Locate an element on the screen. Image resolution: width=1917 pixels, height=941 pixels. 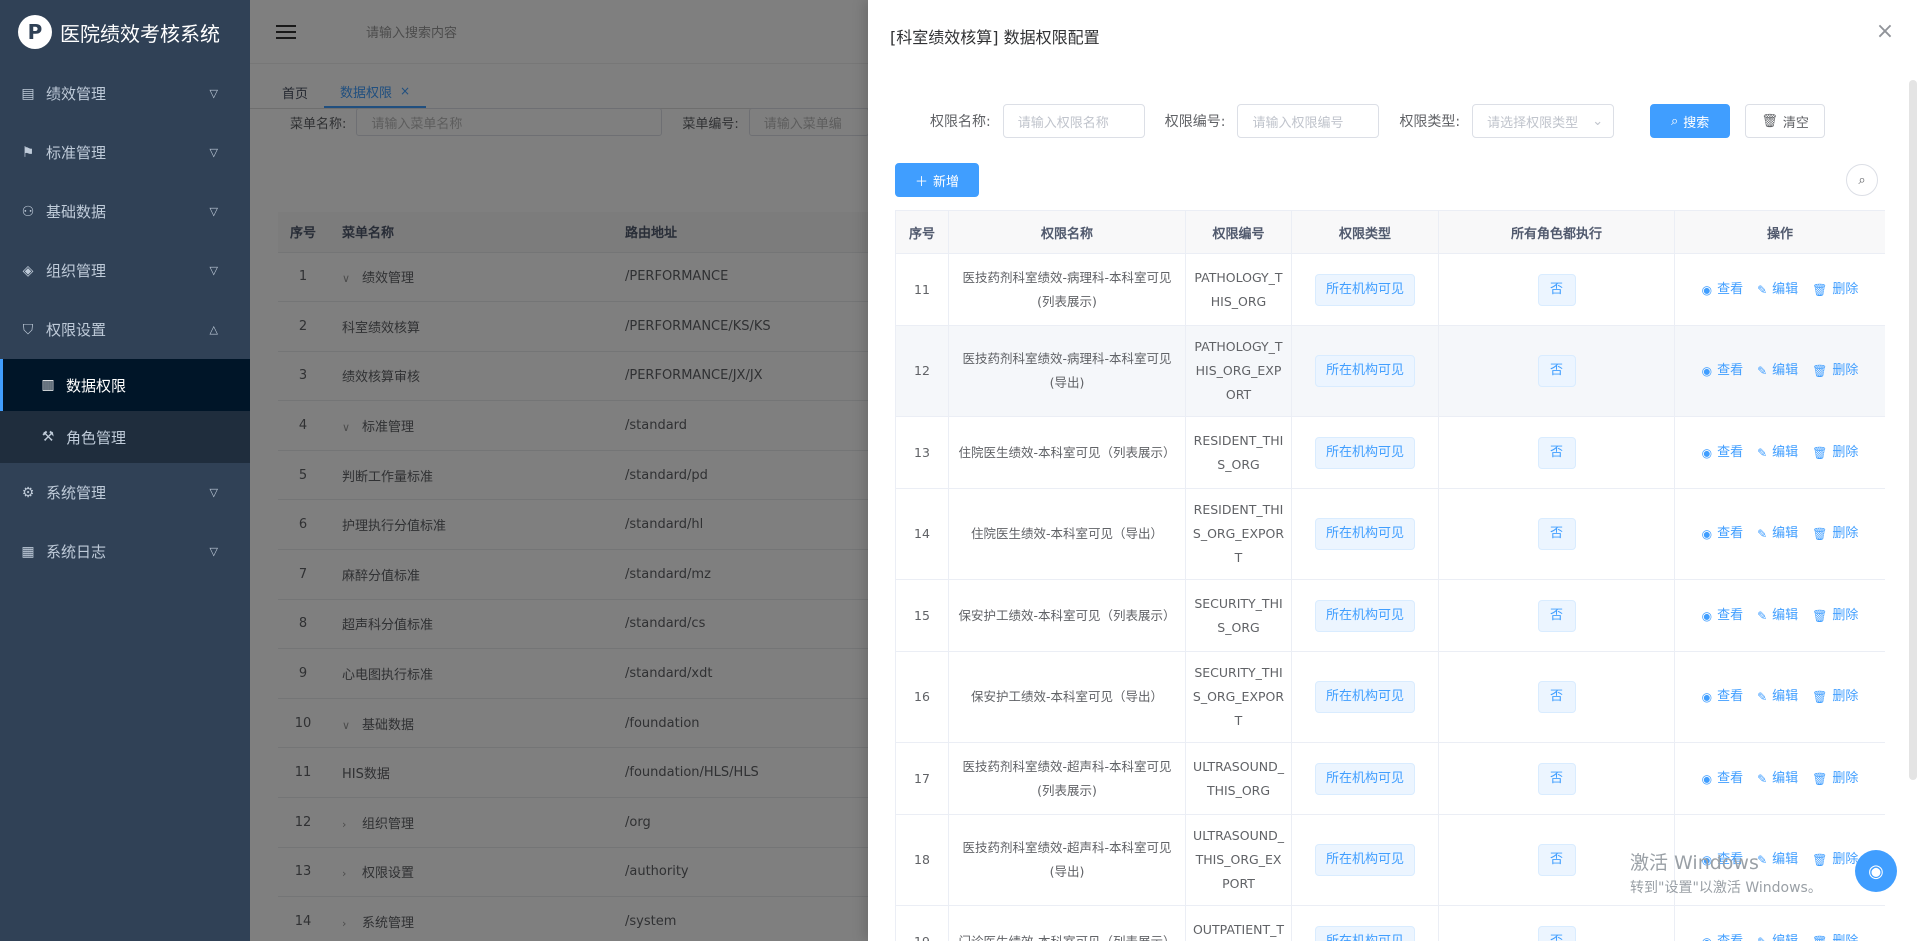
sidebar-item-authority: ⛉ 权限设置 △ is located at coordinates (125, 329).